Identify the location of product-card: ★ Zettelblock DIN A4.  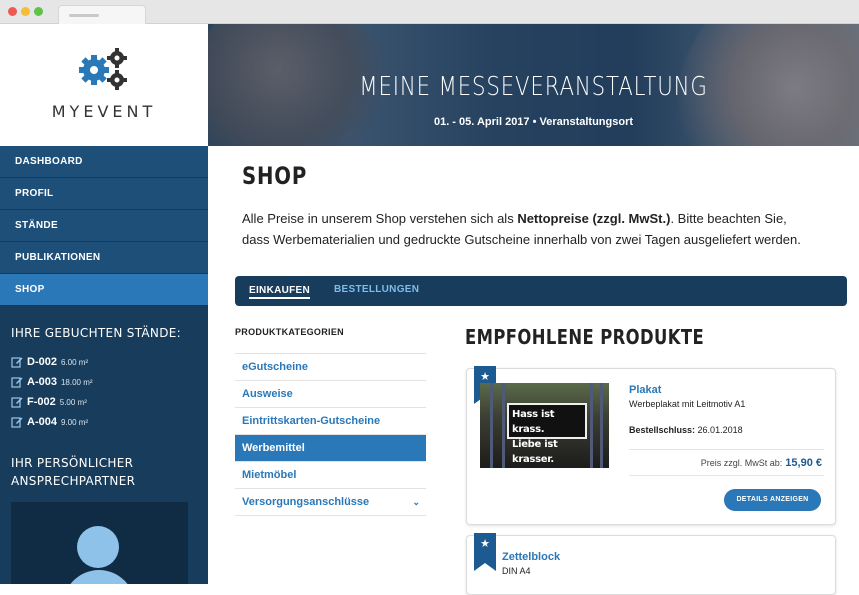
(651, 564).